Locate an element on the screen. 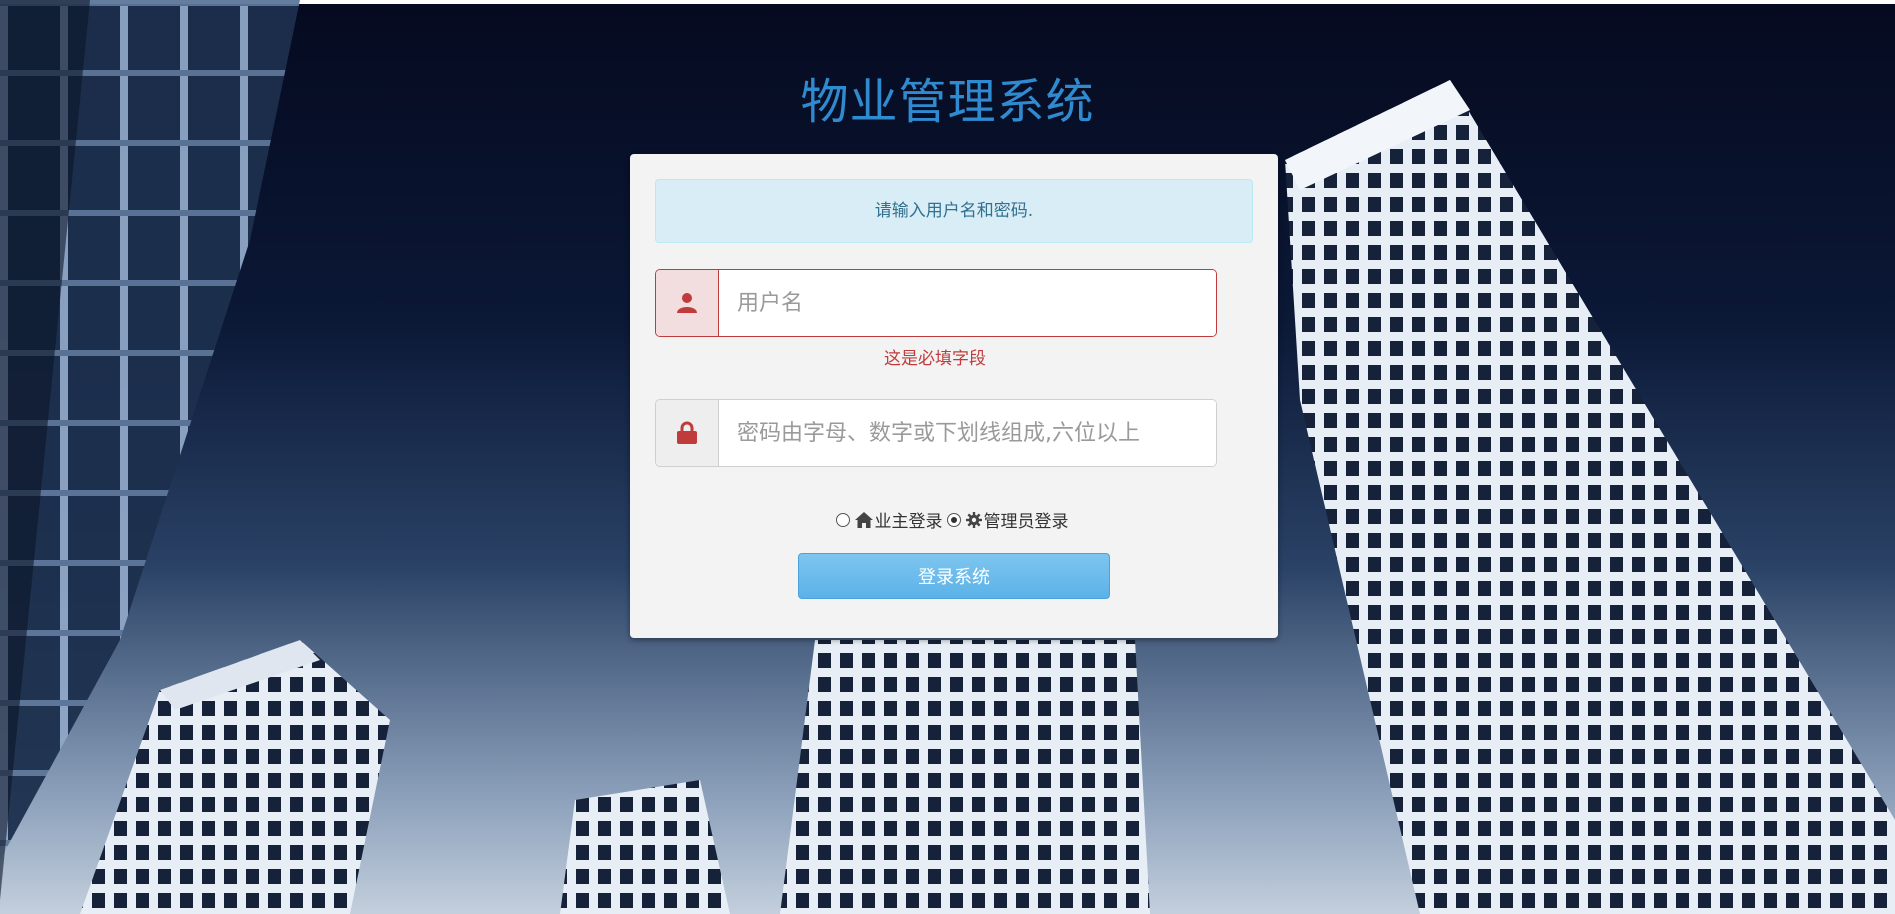 The height and width of the screenshot is (914, 1895). admin-radio is located at coordinates (953, 519).